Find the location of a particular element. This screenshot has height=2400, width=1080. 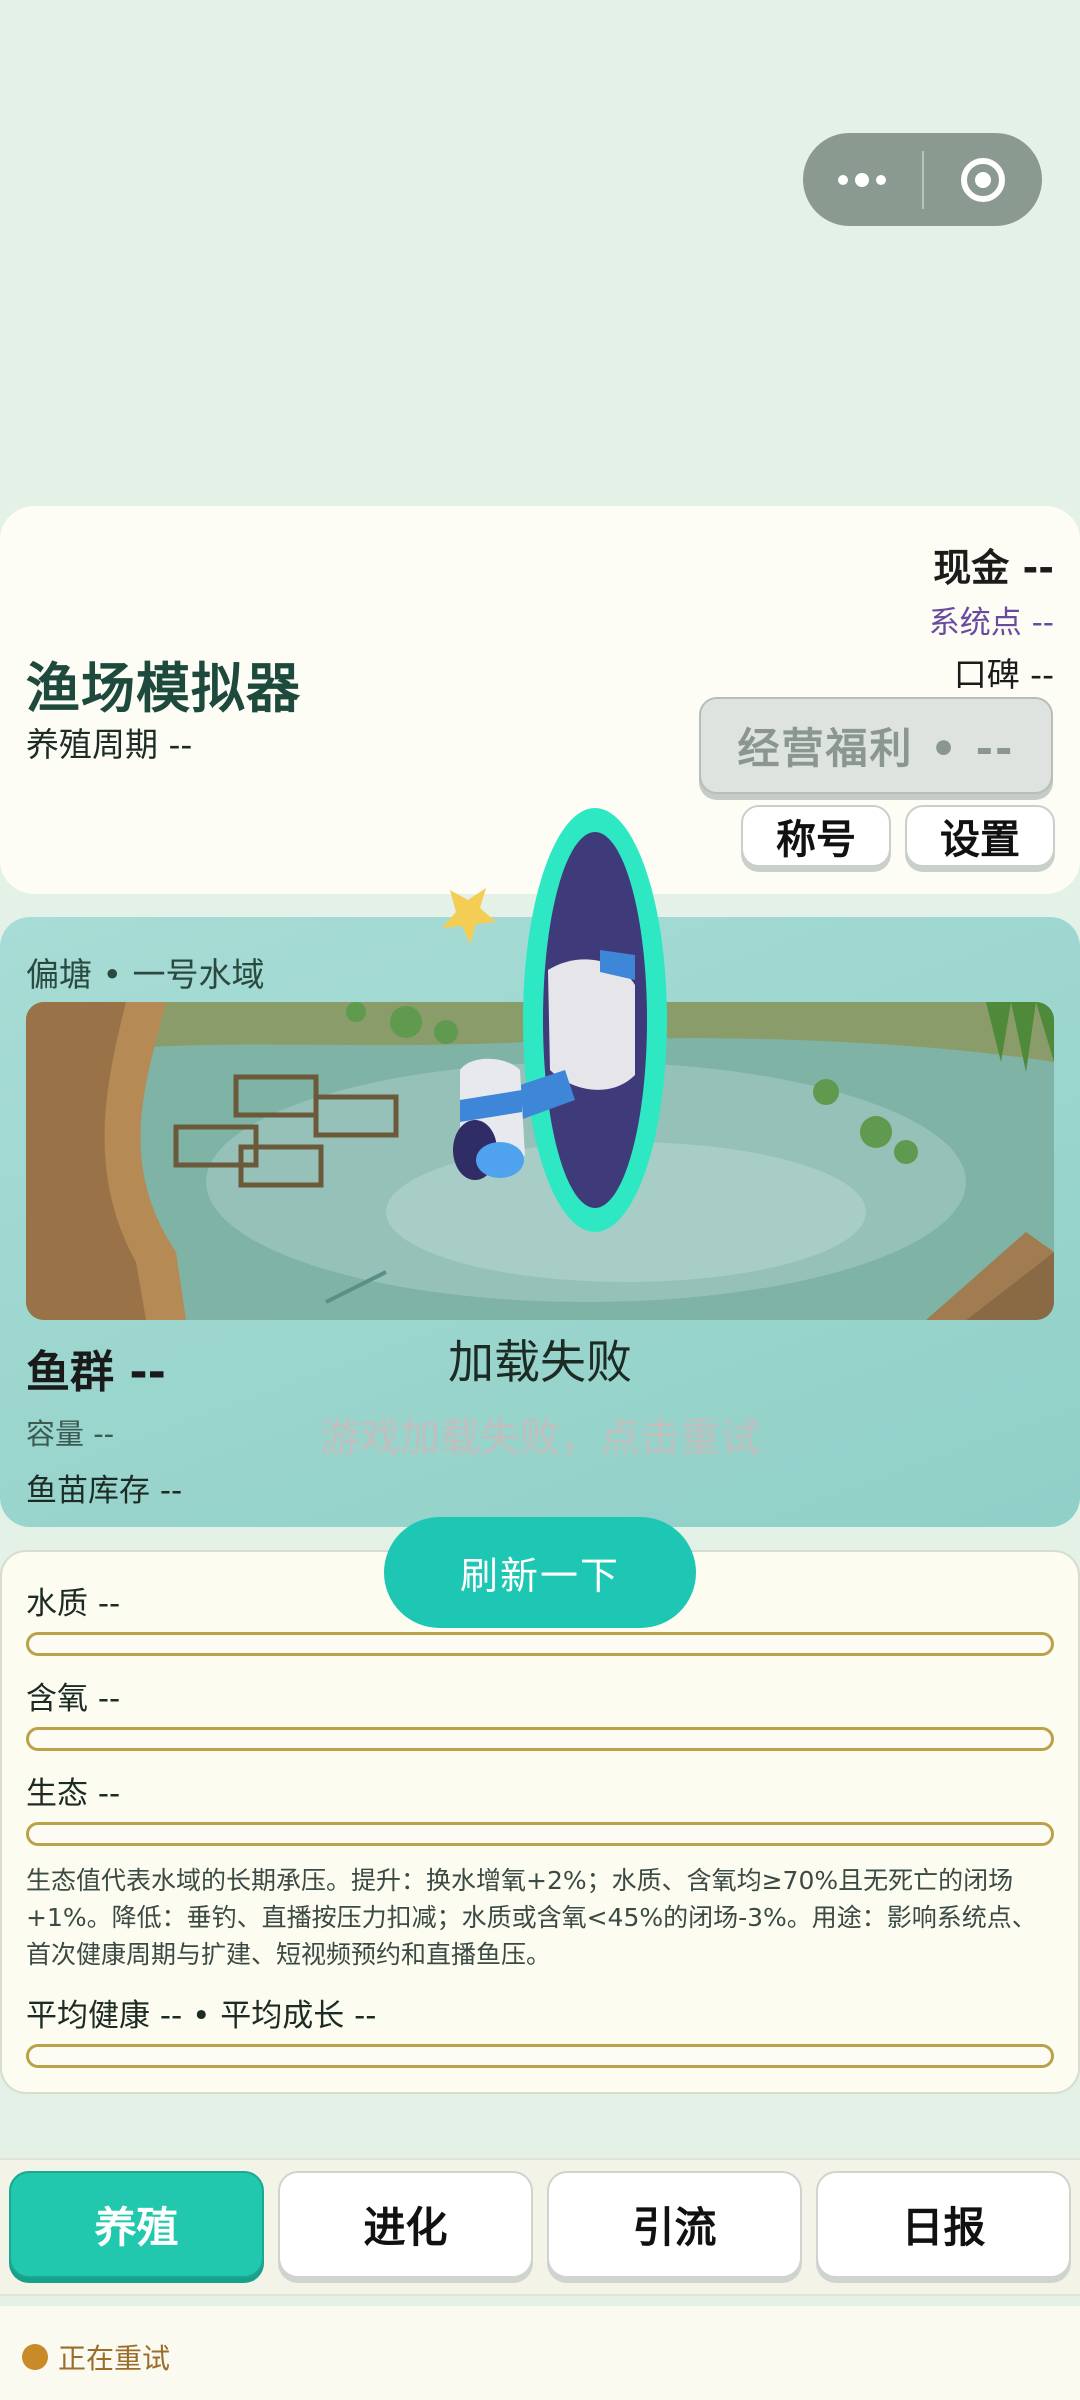

target-close-icon is located at coordinates (982, 179).